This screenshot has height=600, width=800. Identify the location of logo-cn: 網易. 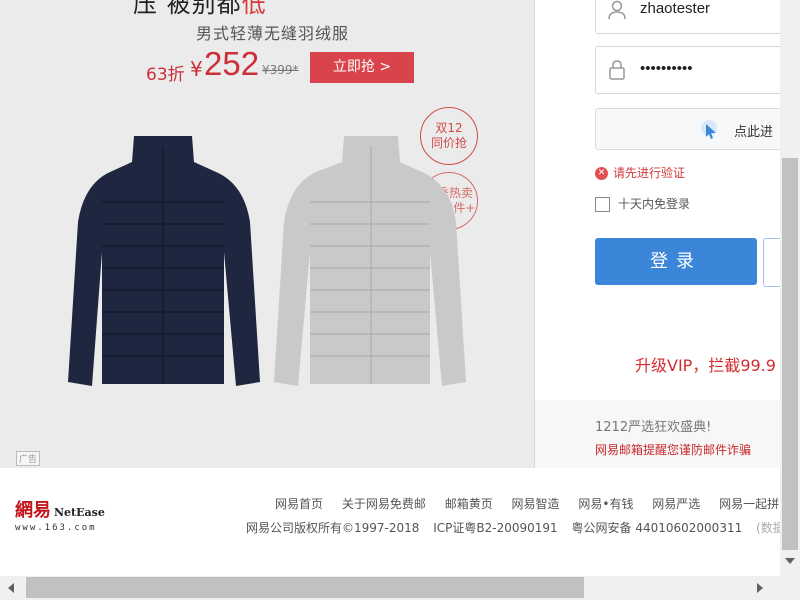
(33, 510).